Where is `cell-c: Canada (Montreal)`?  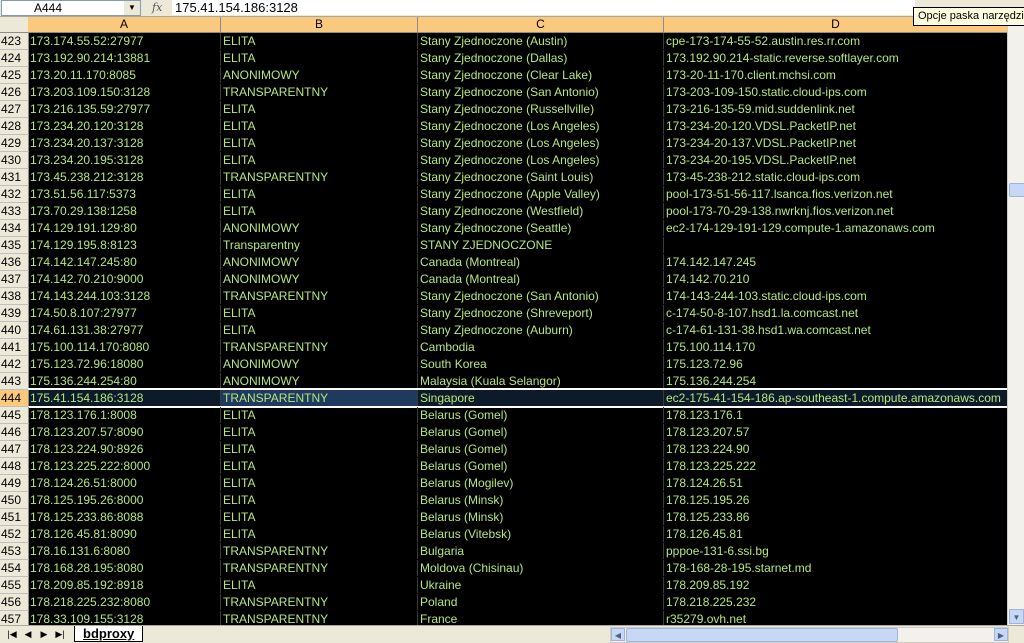
cell-c: Canada (Montreal) is located at coordinates (541, 262).